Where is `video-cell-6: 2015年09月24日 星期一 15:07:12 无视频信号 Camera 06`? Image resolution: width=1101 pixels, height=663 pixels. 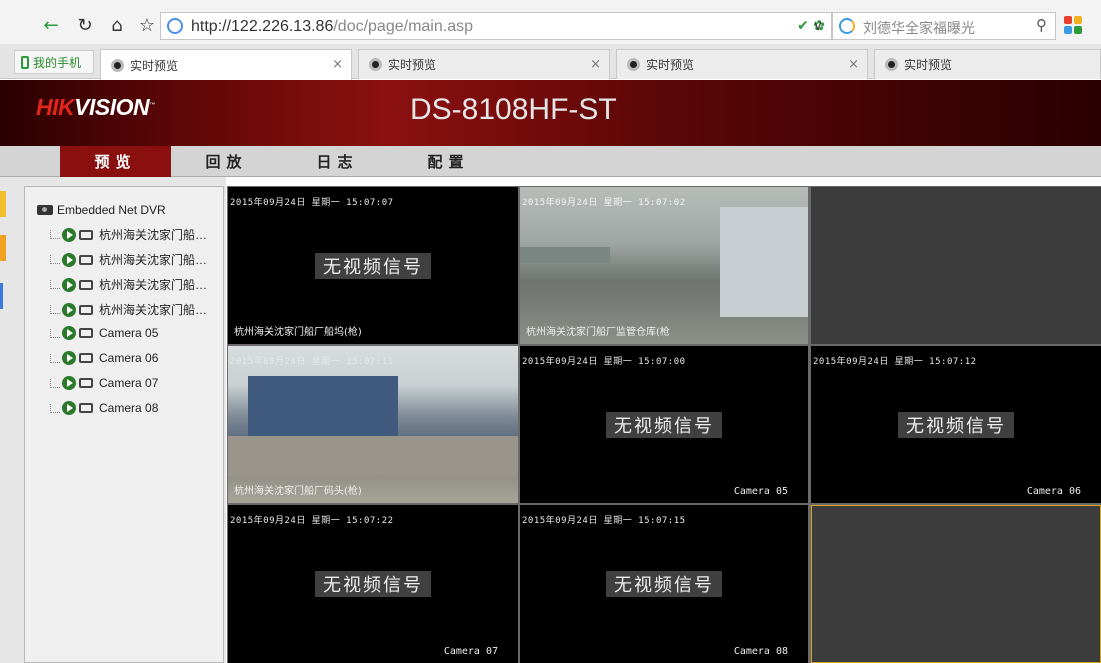
video-cell-6: 2015年09月24日 星期一 15:07:12 无视频信号 Camera 06 is located at coordinates (956, 424).